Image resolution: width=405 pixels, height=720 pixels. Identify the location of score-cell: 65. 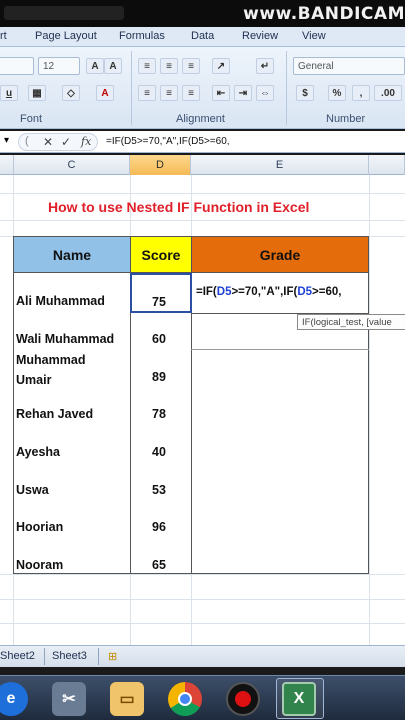
(159, 565).